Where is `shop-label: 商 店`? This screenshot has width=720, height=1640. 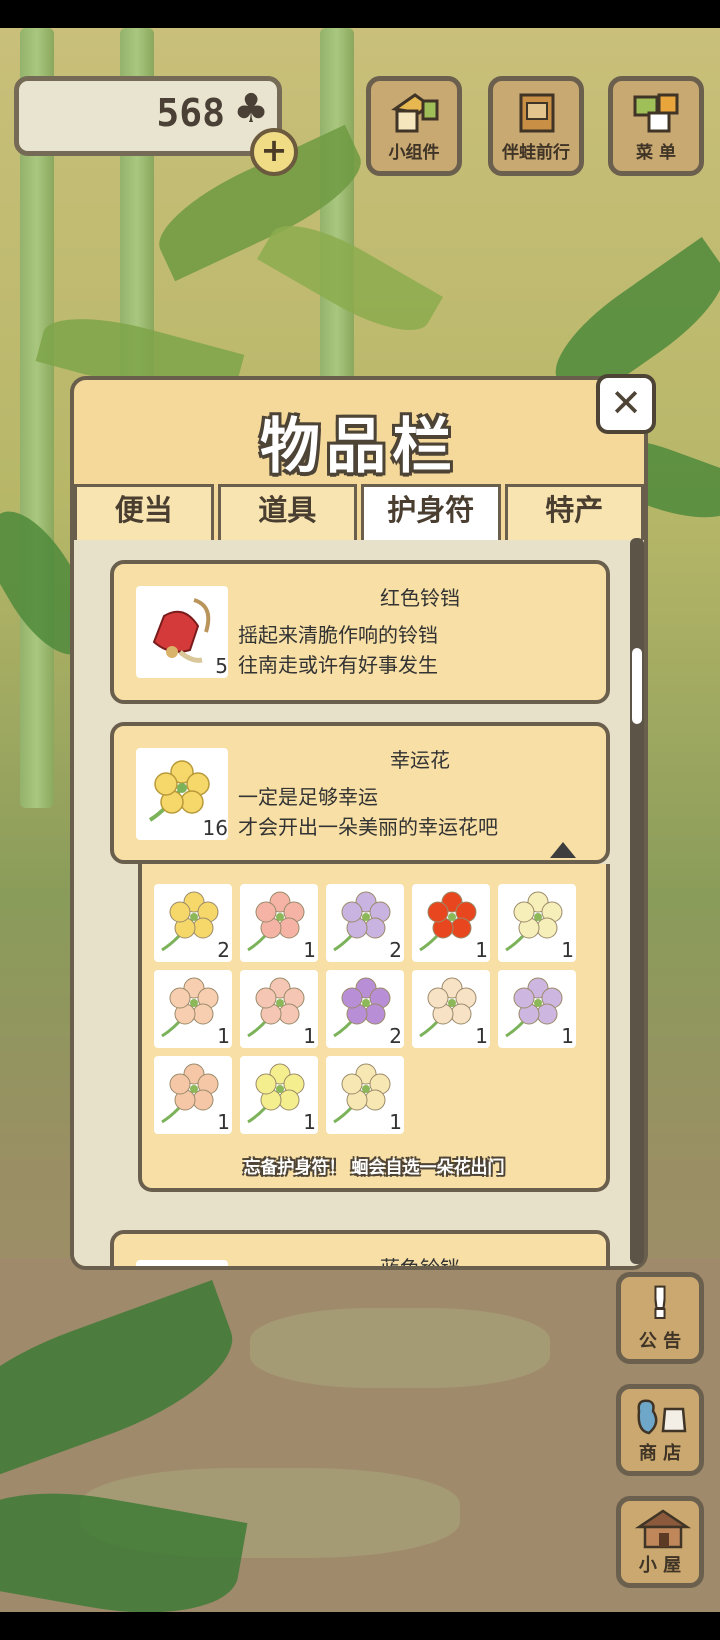
shop-label: 商 店 is located at coordinates (660, 1453).